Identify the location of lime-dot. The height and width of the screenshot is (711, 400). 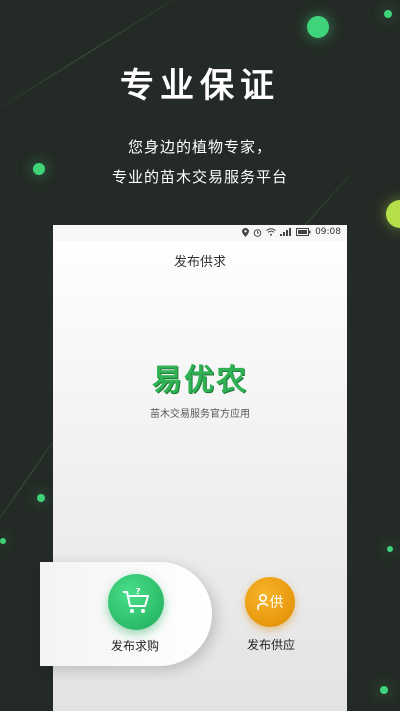
(393, 214).